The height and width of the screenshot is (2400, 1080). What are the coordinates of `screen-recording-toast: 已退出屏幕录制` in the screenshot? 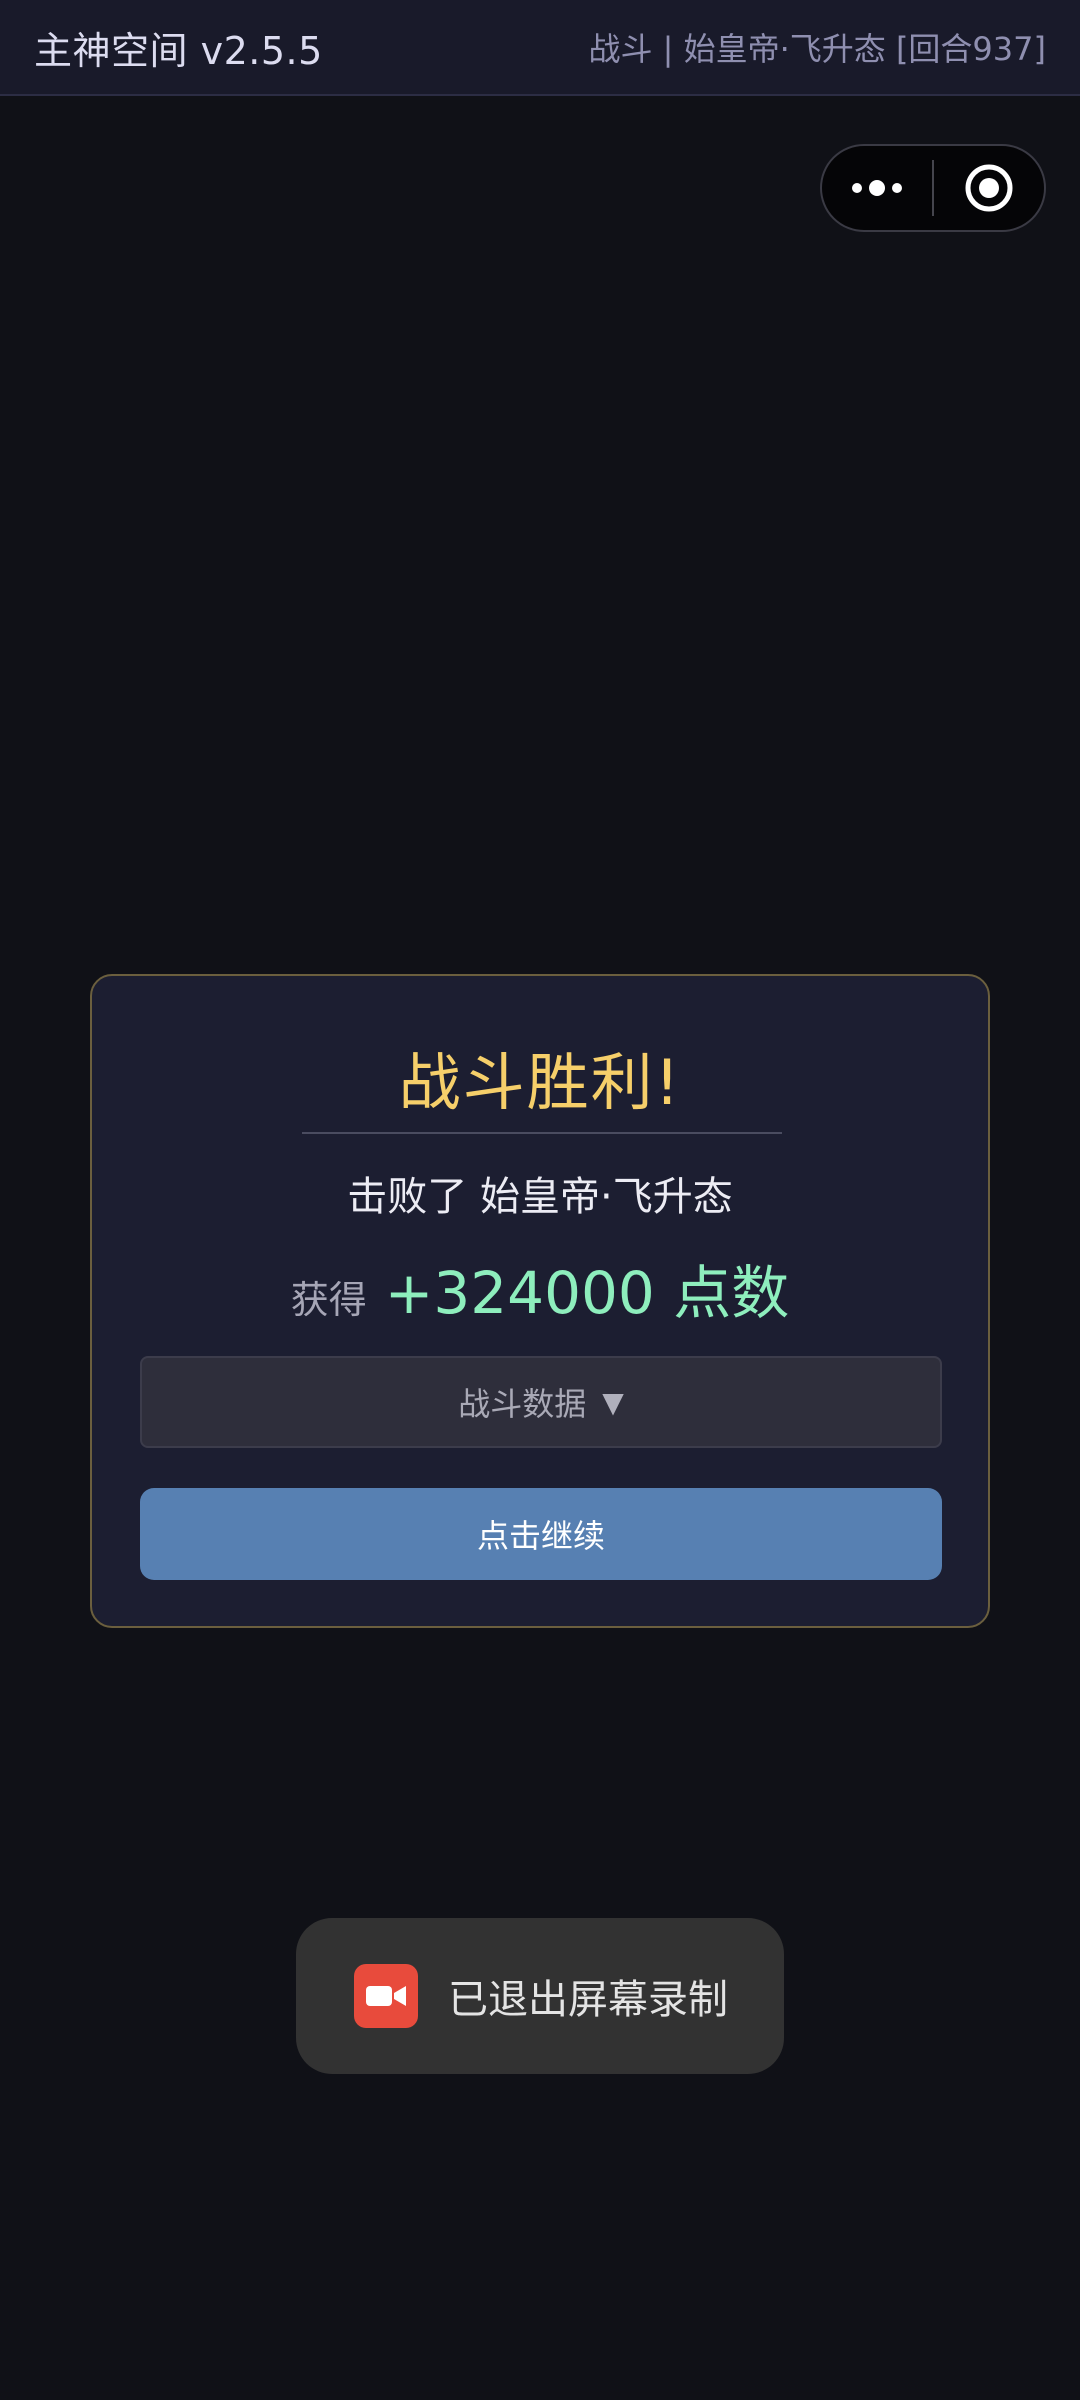 It's located at (540, 1996).